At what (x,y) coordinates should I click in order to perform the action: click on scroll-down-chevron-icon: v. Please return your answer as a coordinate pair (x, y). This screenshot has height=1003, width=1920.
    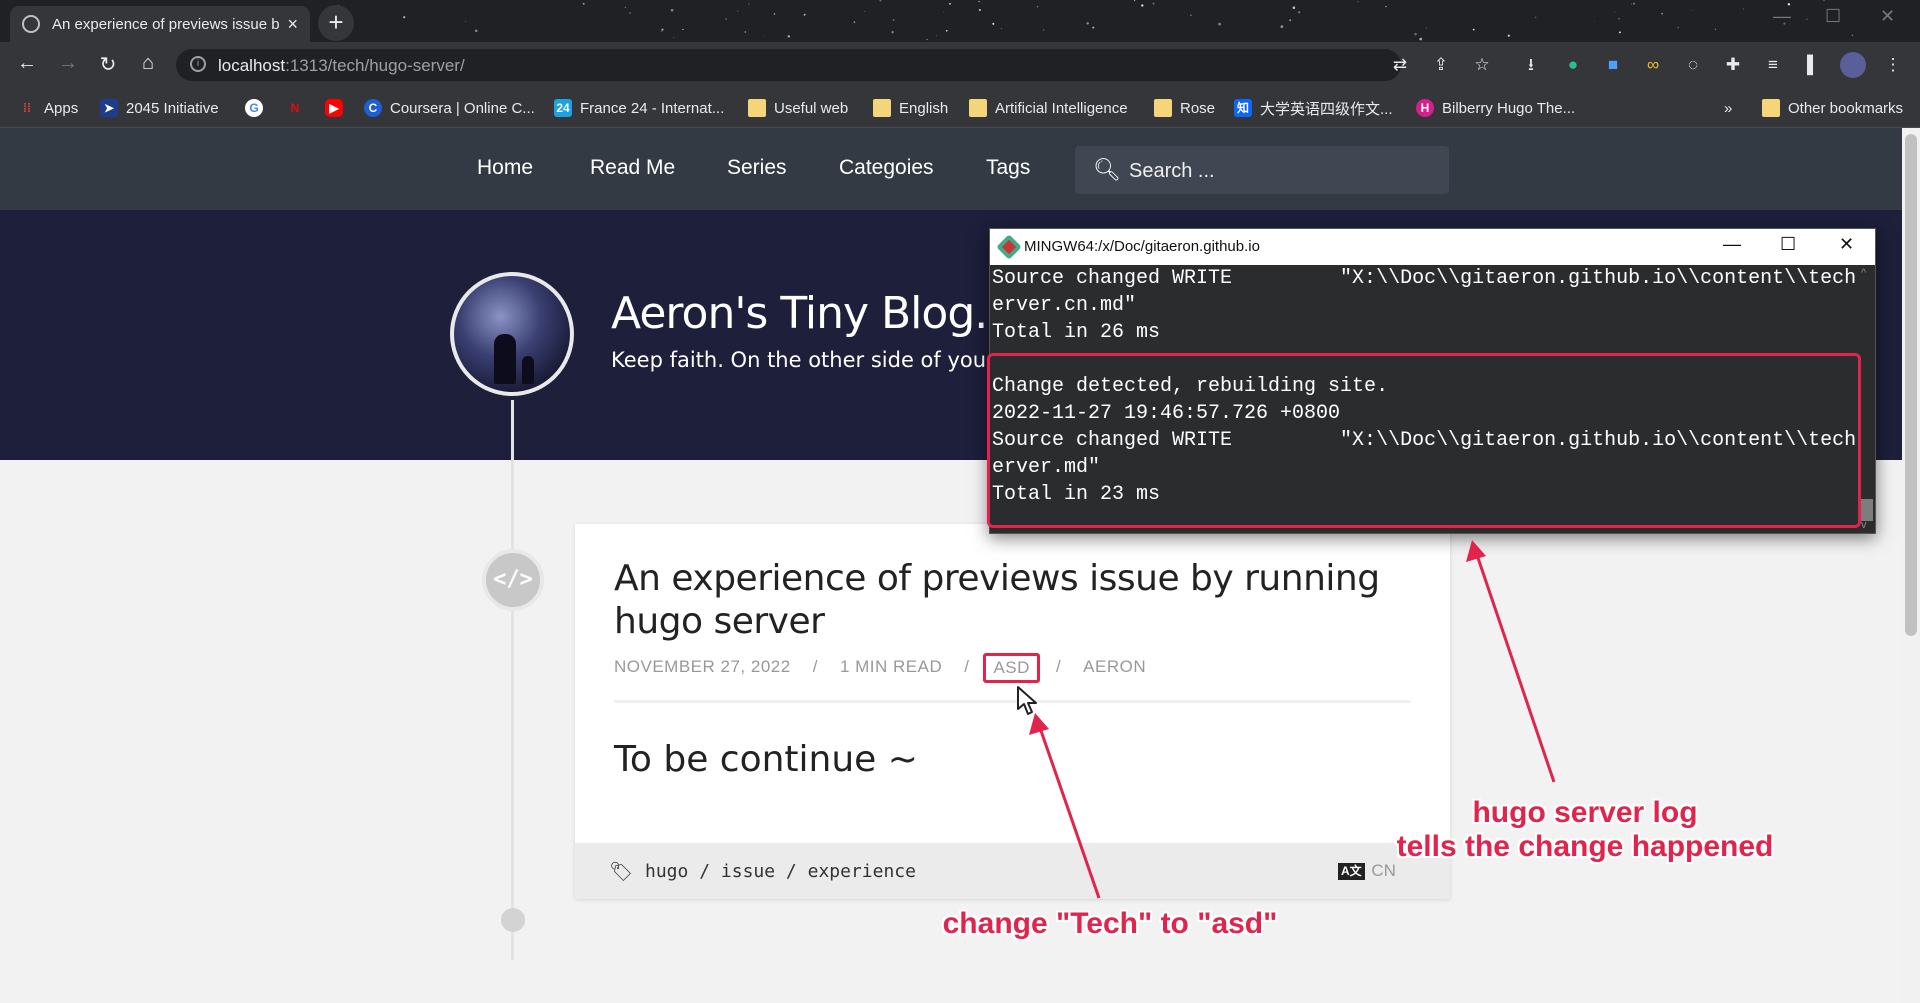
    Looking at the image, I should click on (1864, 525).